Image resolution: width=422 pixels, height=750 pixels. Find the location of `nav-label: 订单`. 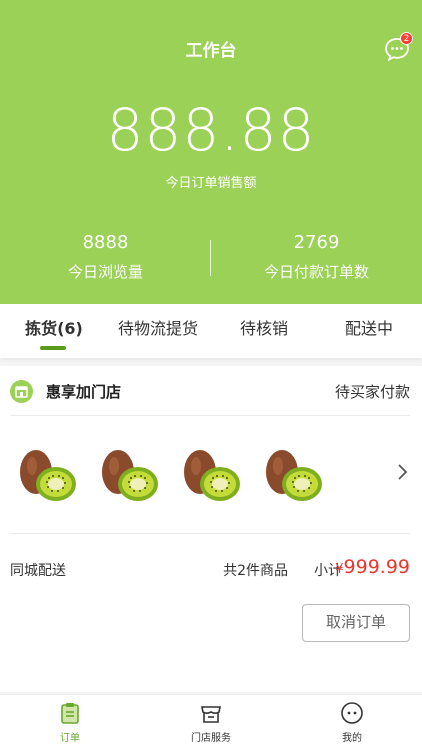

nav-label: 订单 is located at coordinates (70, 738).